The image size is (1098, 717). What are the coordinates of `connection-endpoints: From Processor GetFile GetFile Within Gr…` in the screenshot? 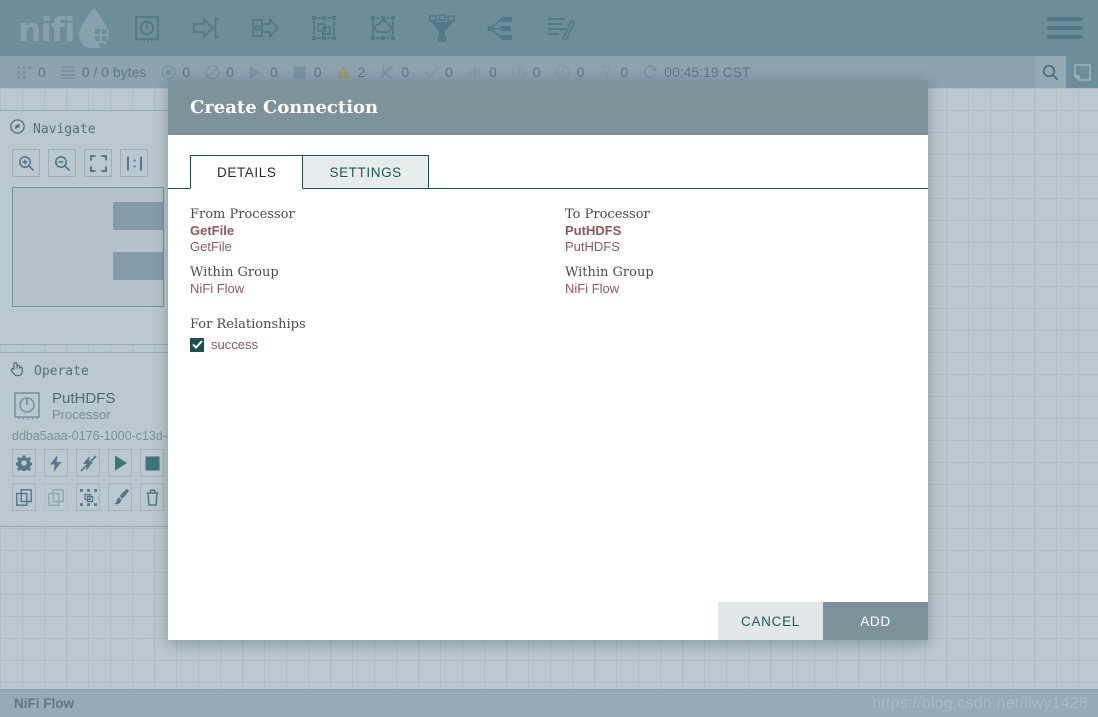 It's located at (548, 251).